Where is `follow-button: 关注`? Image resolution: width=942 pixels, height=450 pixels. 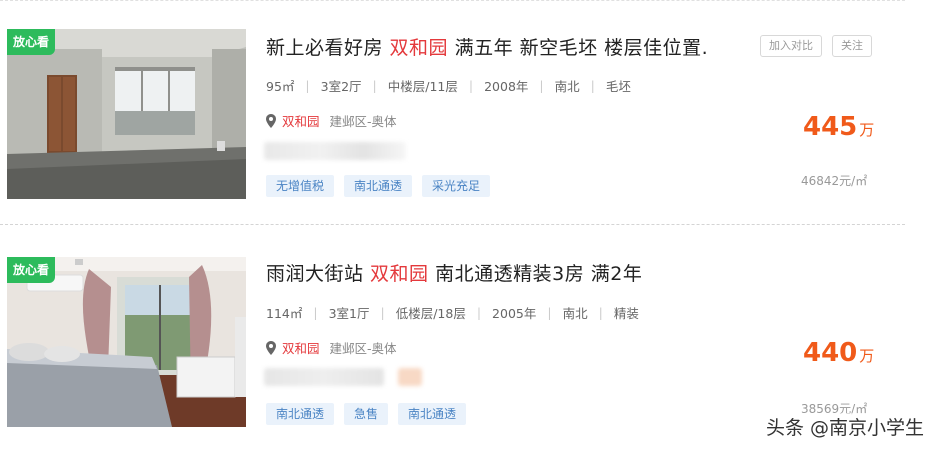 follow-button: 关注 is located at coordinates (852, 46).